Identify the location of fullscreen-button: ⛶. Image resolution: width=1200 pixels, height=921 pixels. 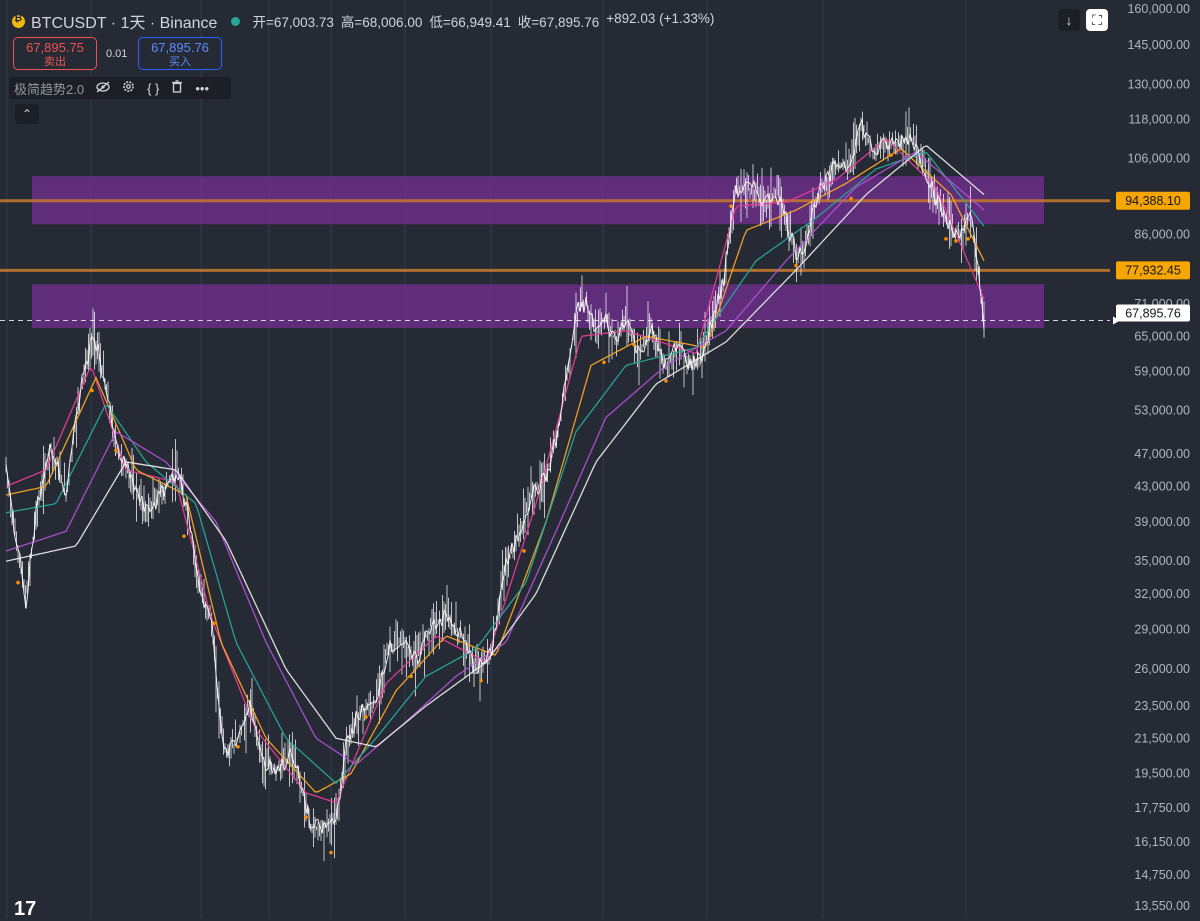
(1097, 20).